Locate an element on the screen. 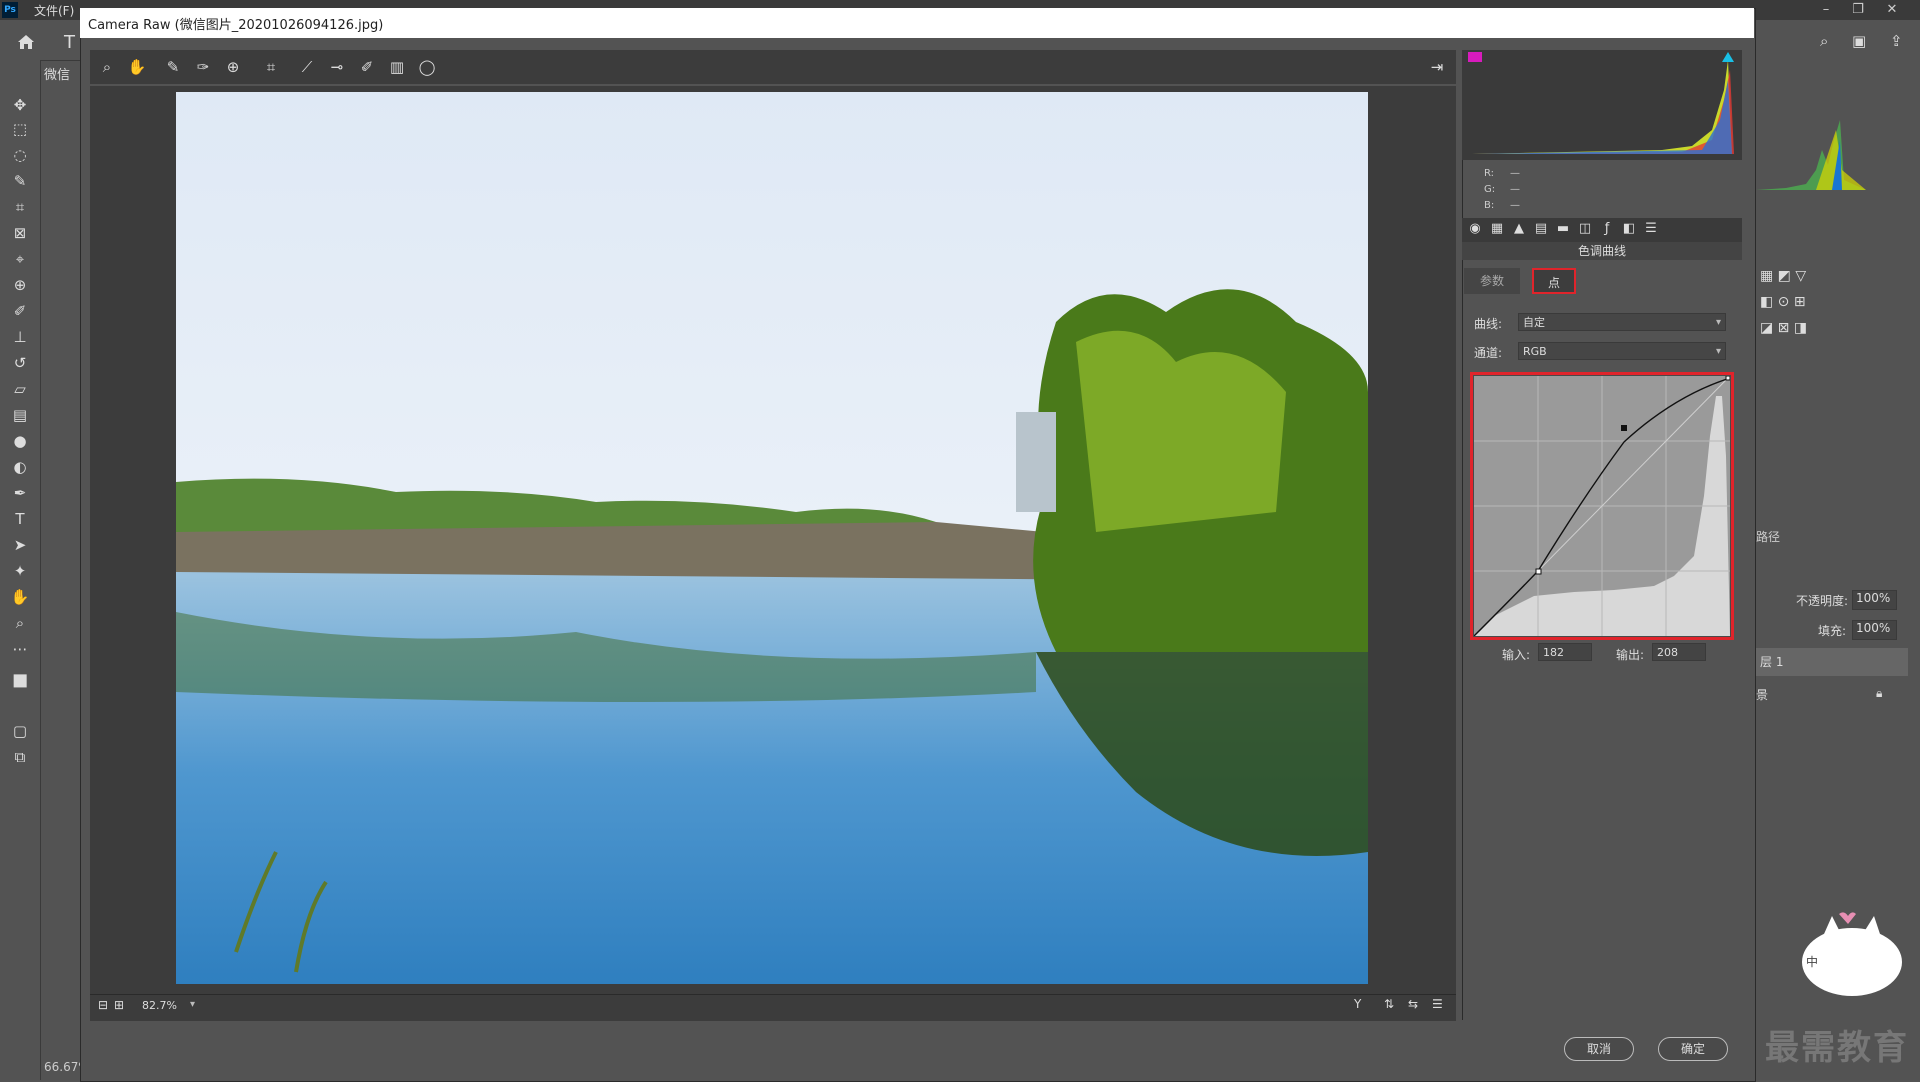  quick-mask-icon: ▢ is located at coordinates (20, 731).